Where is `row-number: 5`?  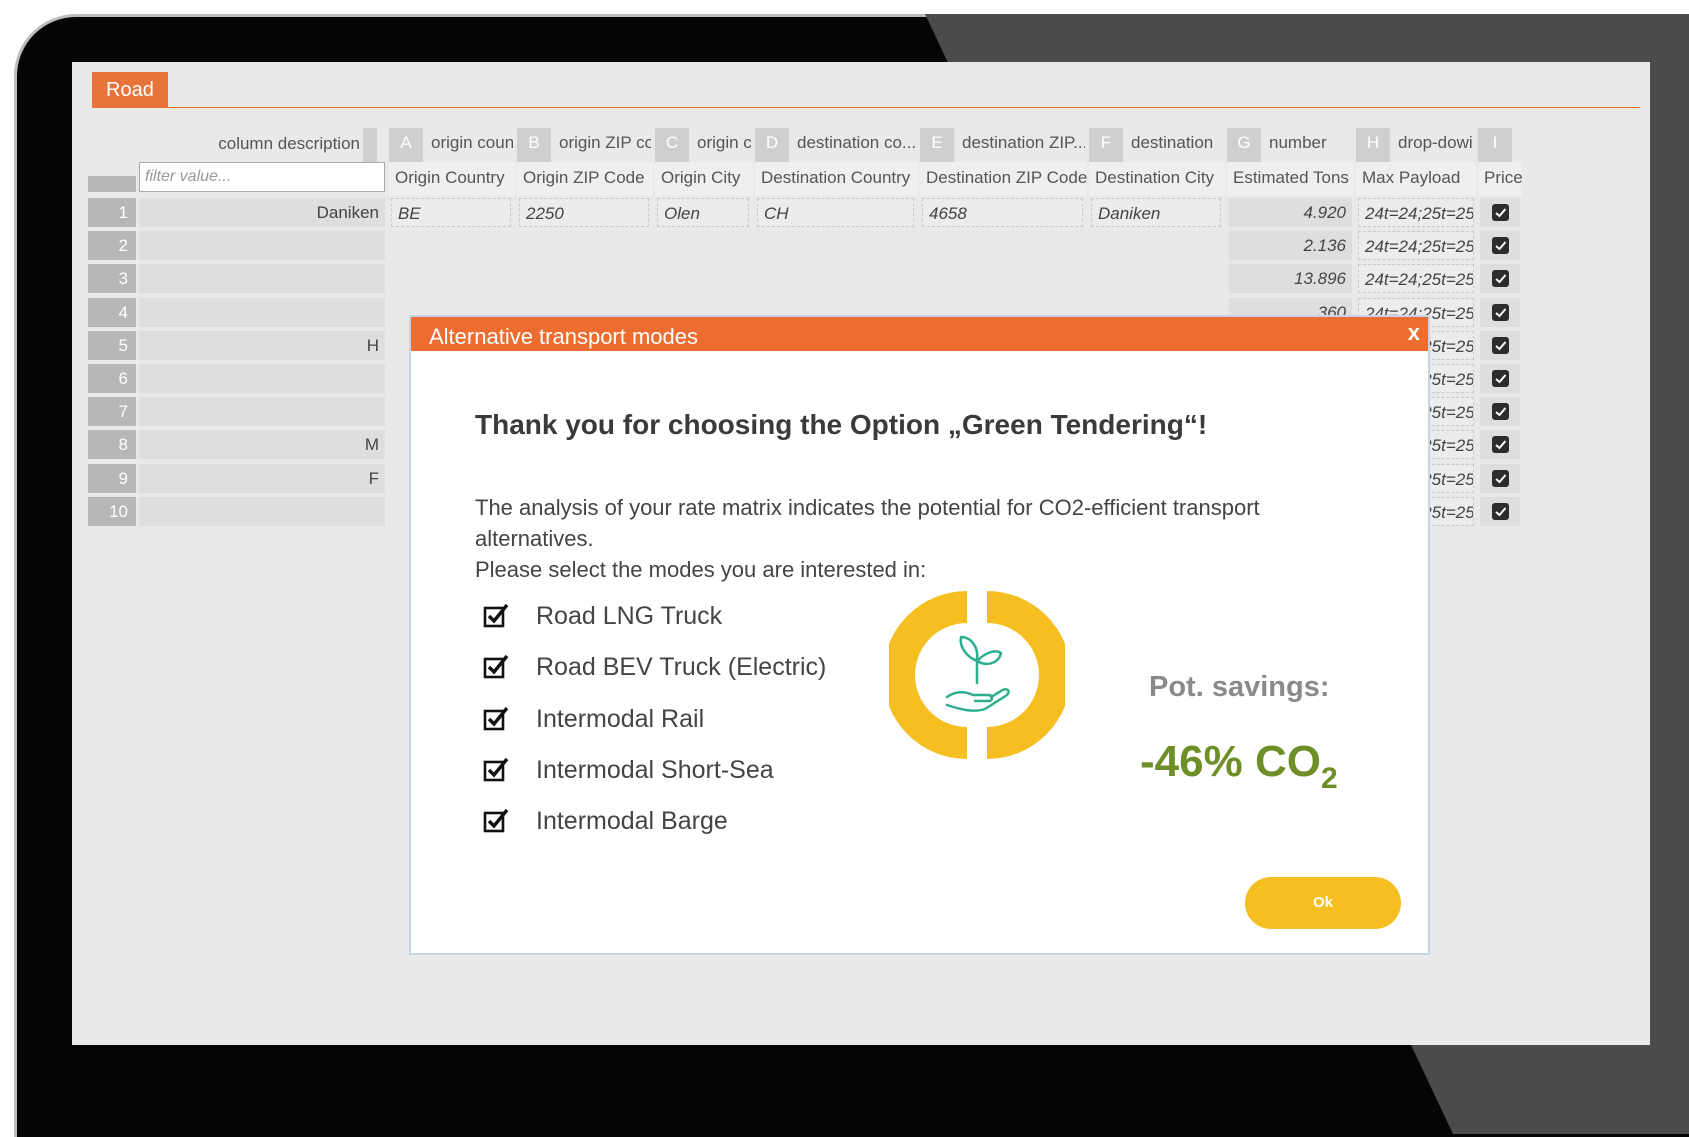 row-number: 5 is located at coordinates (112, 345).